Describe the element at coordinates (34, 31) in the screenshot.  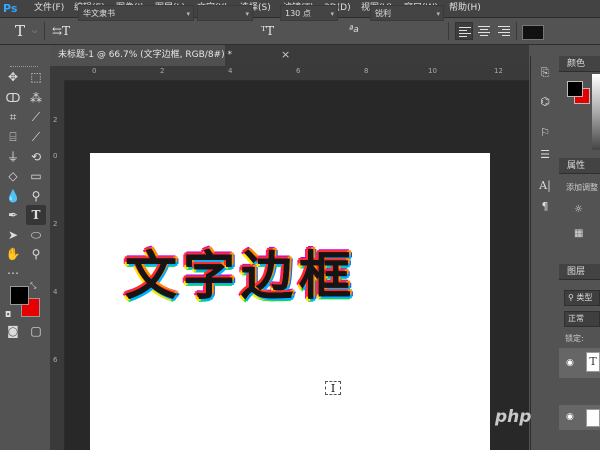
I see `chevron-down-icon: ⌵` at that location.